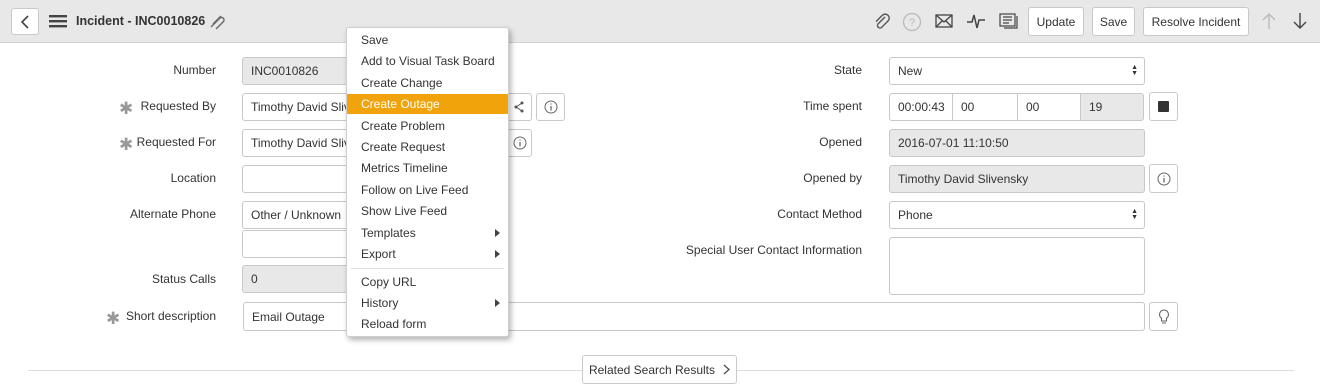 Image resolution: width=1320 pixels, height=390 pixels. I want to click on menu-item-metrics-timeline: Metrics Timeline, so click(427, 168).